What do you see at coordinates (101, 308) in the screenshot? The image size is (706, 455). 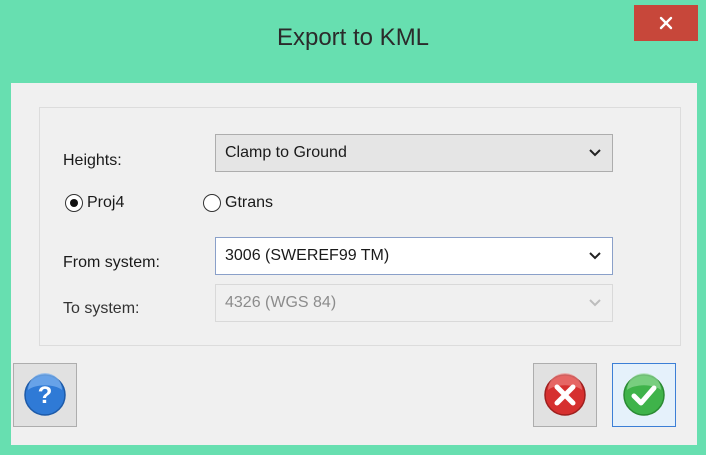 I see `to-system-label: To system:` at bounding box center [101, 308].